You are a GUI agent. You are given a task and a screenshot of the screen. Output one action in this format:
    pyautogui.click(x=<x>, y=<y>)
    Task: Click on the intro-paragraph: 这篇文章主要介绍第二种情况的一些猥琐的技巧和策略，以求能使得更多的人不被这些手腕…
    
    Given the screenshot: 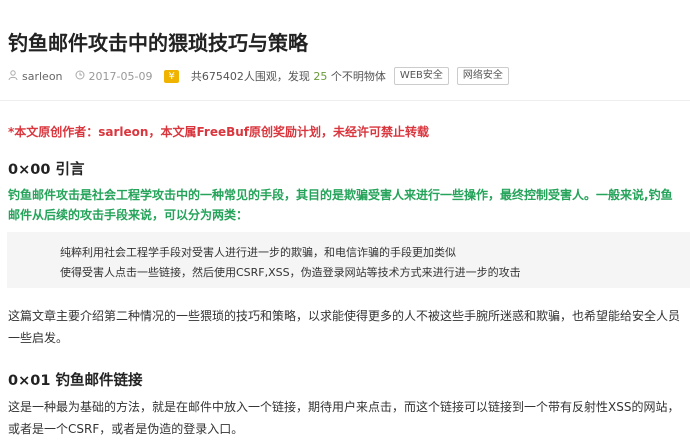 What is the action you would take?
    pyautogui.click(x=344, y=327)
    